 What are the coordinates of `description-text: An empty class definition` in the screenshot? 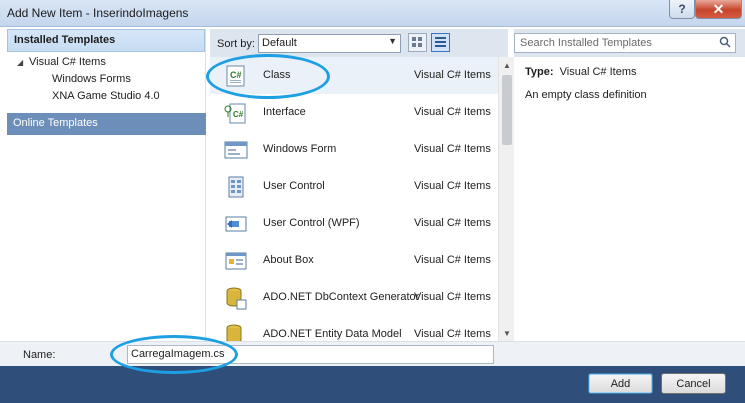 It's located at (586, 95).